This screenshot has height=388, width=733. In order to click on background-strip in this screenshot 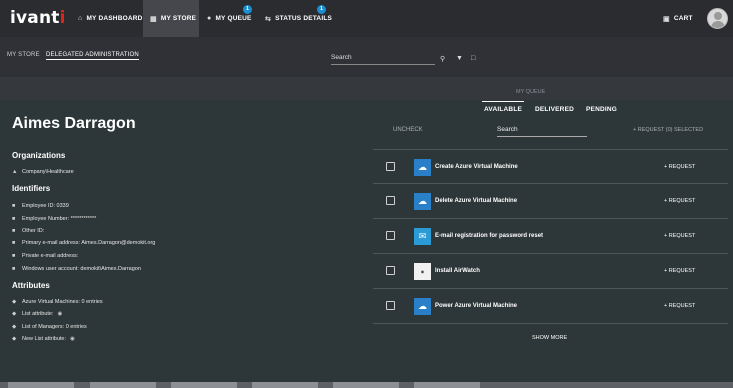, I will do `click(366, 88)`.